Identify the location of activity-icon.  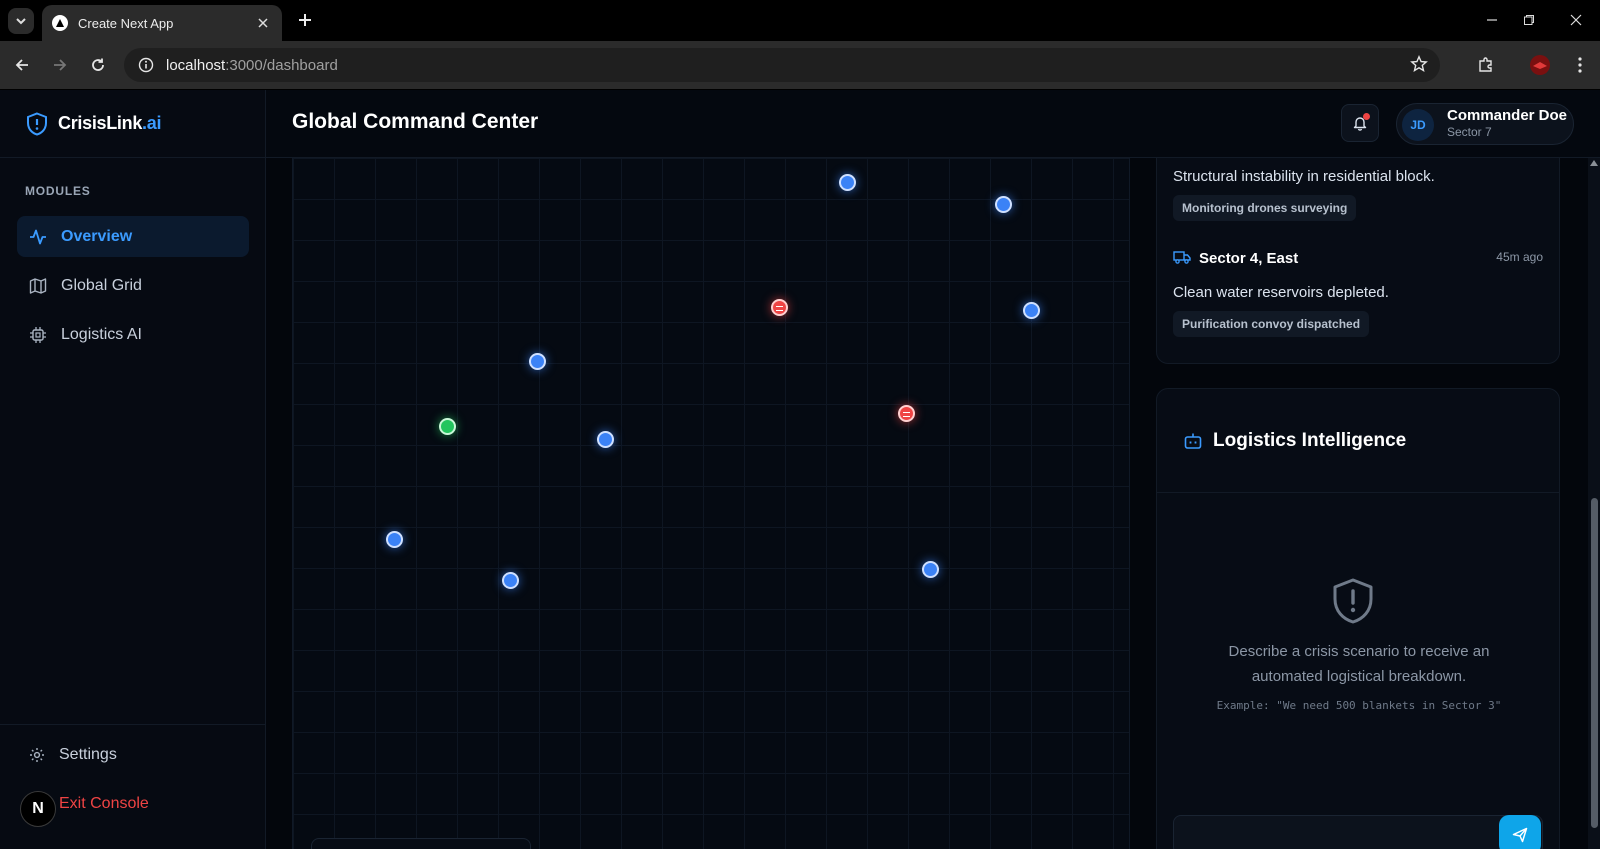
(38, 236).